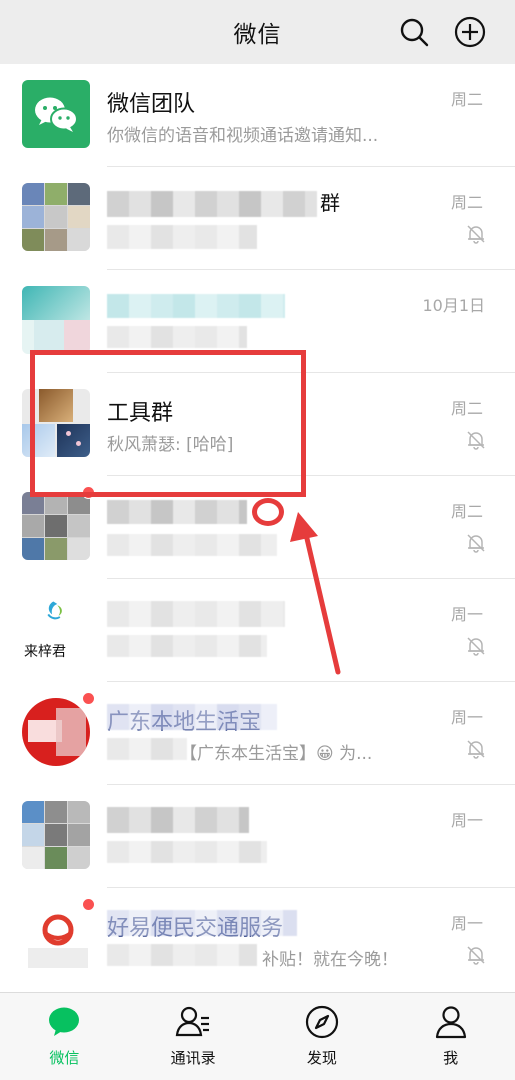  Describe the element at coordinates (54, 610) in the screenshot. I see `leaf-logo-icon` at that location.